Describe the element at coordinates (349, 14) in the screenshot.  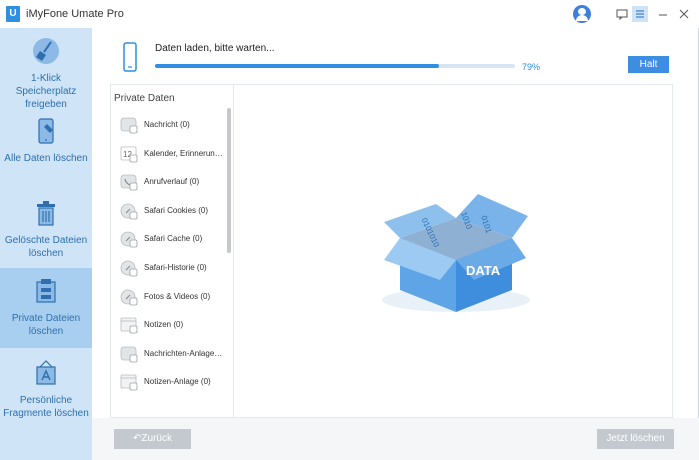
I see `title-bar: U iMyFone Umate Pro` at that location.